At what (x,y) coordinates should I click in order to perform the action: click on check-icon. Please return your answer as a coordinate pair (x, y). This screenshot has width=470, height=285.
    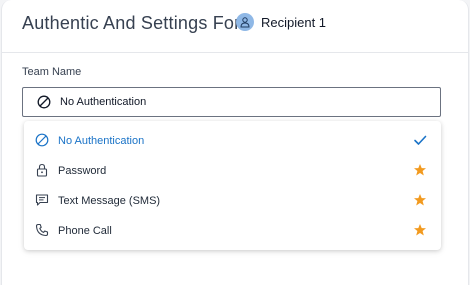
    Looking at the image, I should click on (420, 140).